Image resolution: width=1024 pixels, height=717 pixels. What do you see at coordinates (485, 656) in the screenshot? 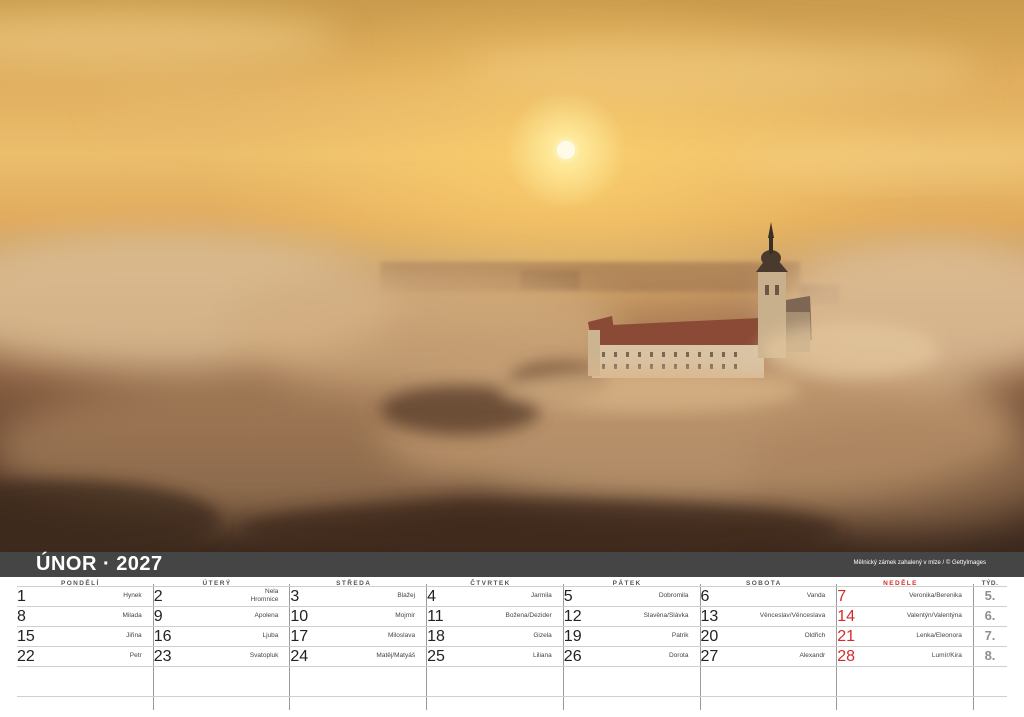
I see `day-cell: 25 Liliana` at bounding box center [485, 656].